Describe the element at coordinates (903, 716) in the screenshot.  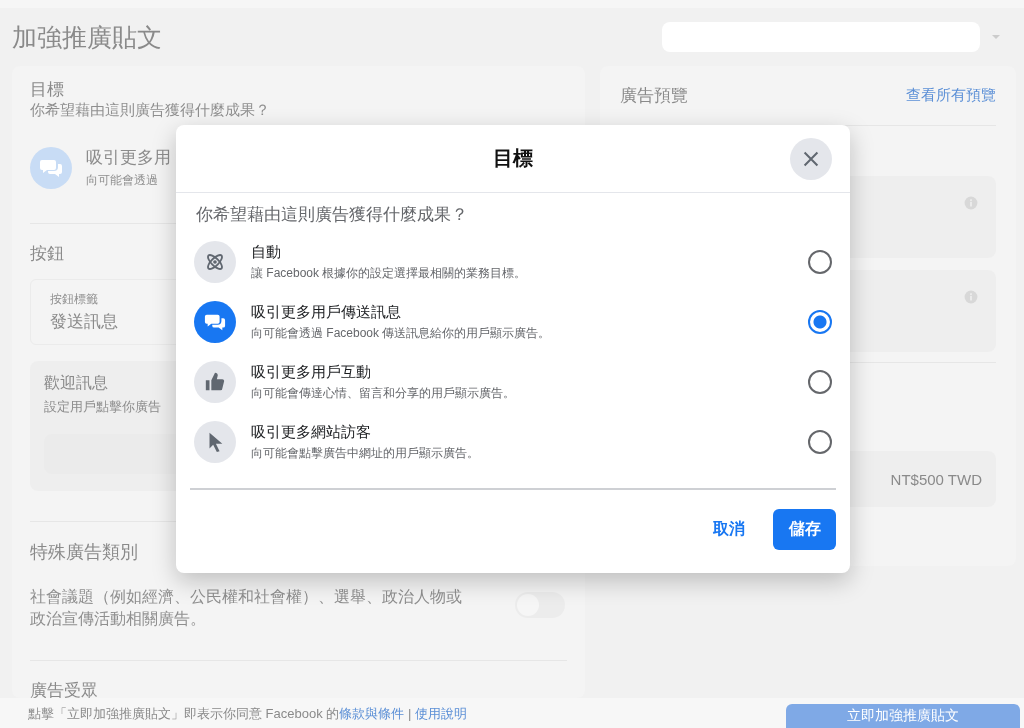
I see `boost-post-button: 立即加強推廣貼文` at that location.